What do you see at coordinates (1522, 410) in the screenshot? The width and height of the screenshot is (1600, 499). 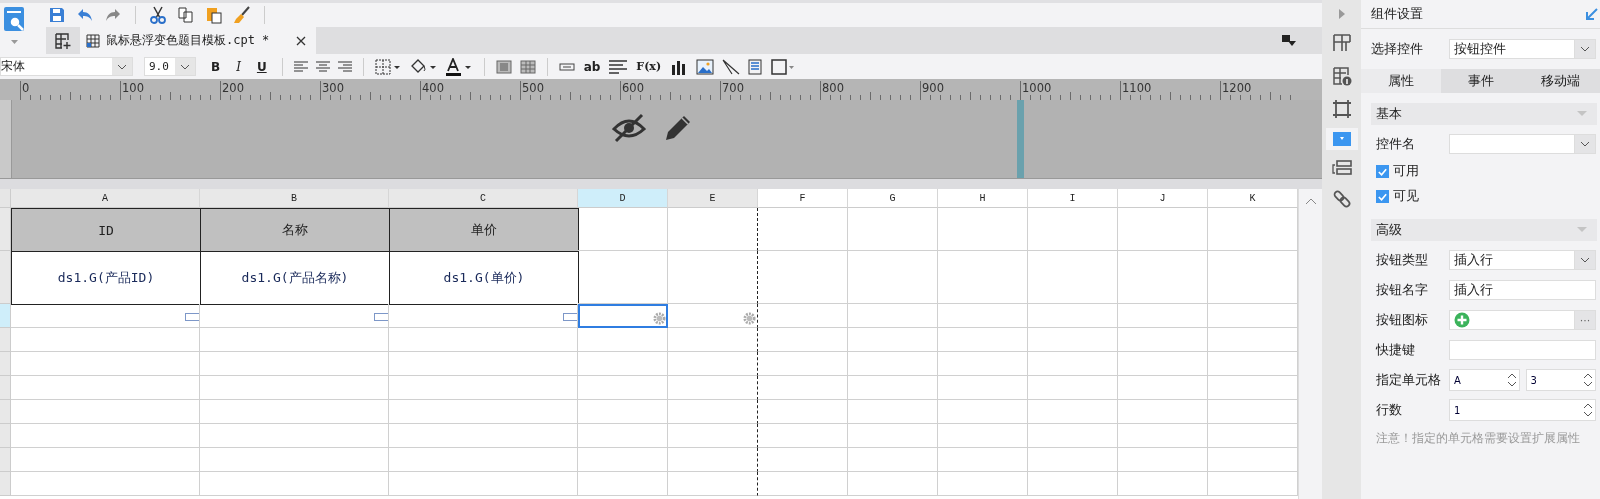 I see `spinner-field: 1` at bounding box center [1522, 410].